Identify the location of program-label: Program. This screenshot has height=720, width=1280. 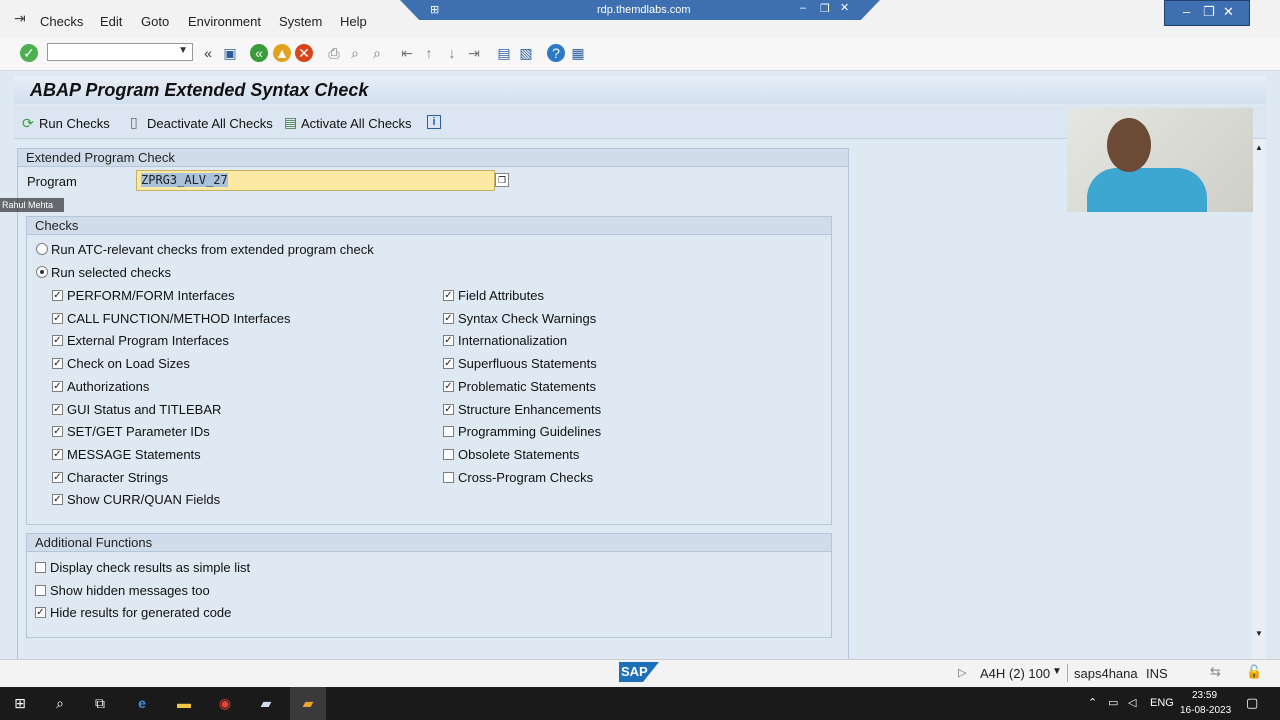
(52, 181).